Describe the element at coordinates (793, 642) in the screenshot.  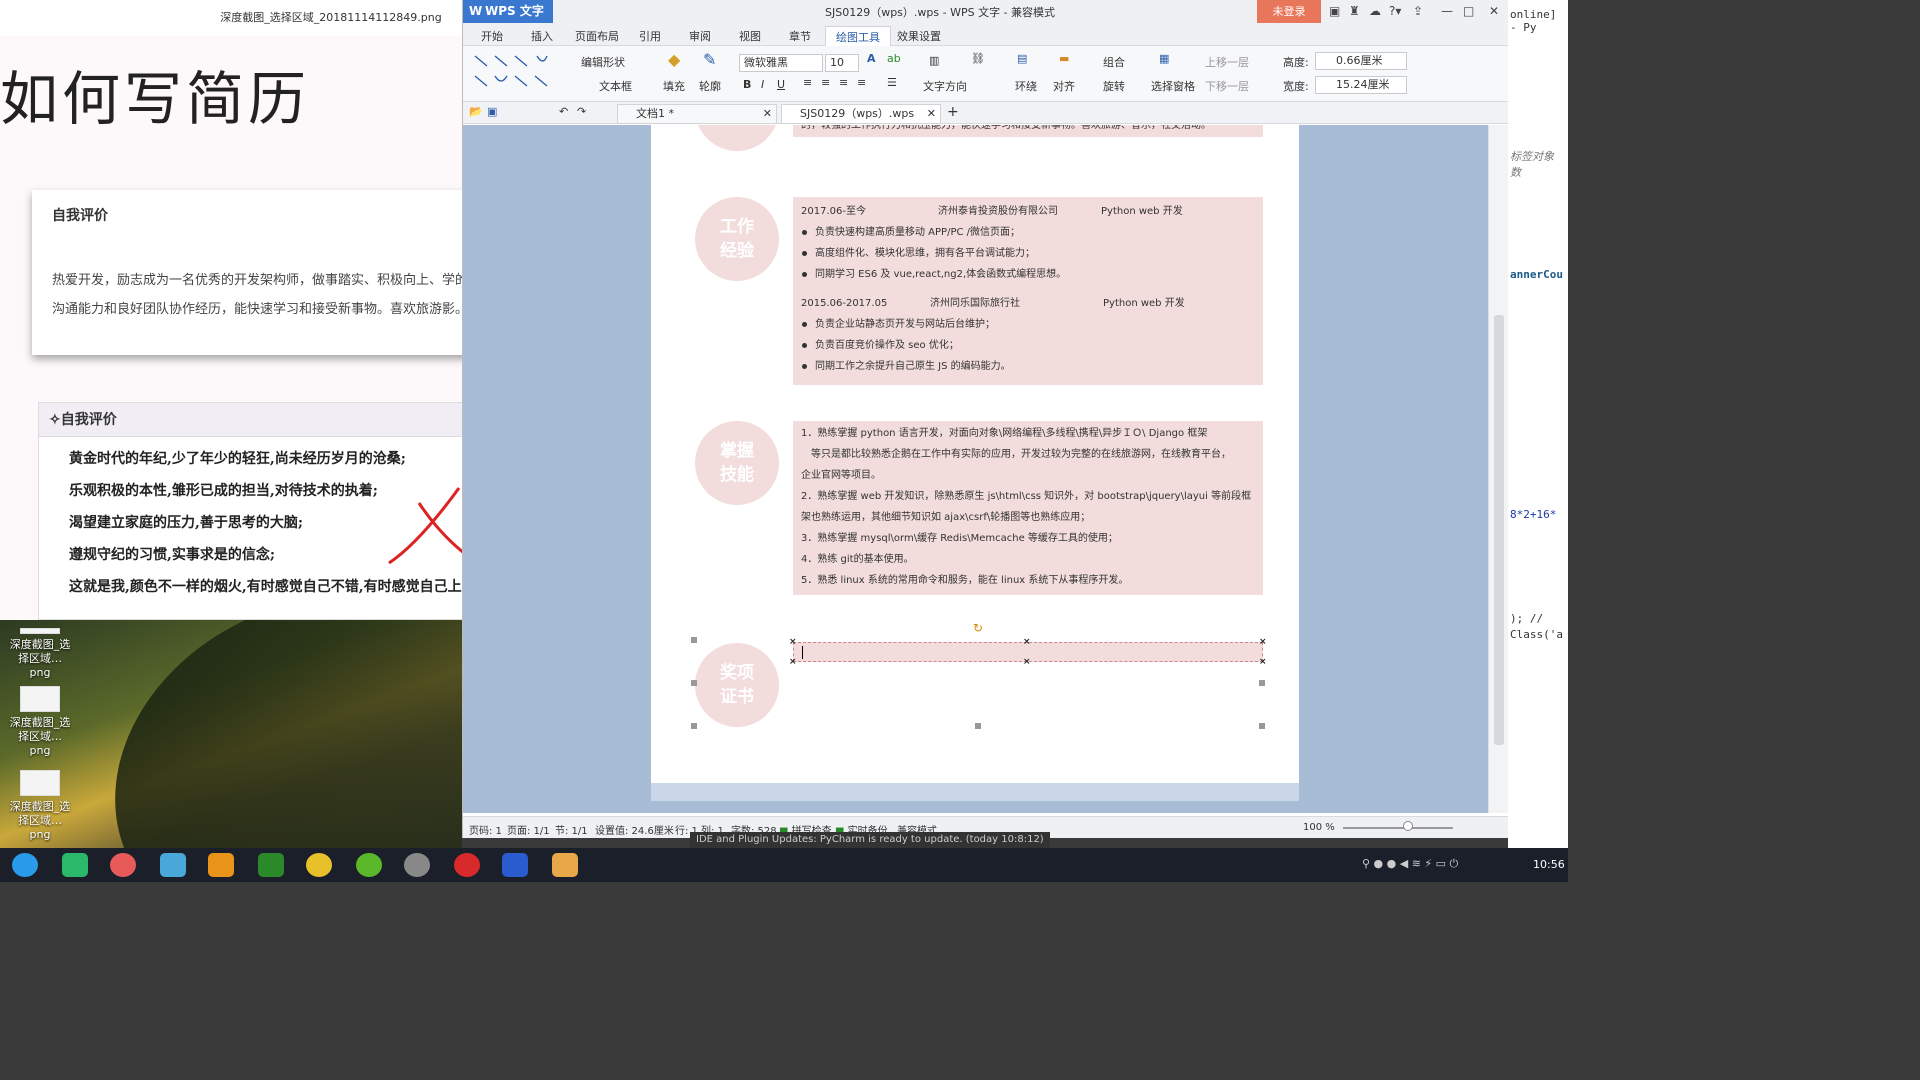
I see `resize-handle: ×` at that location.